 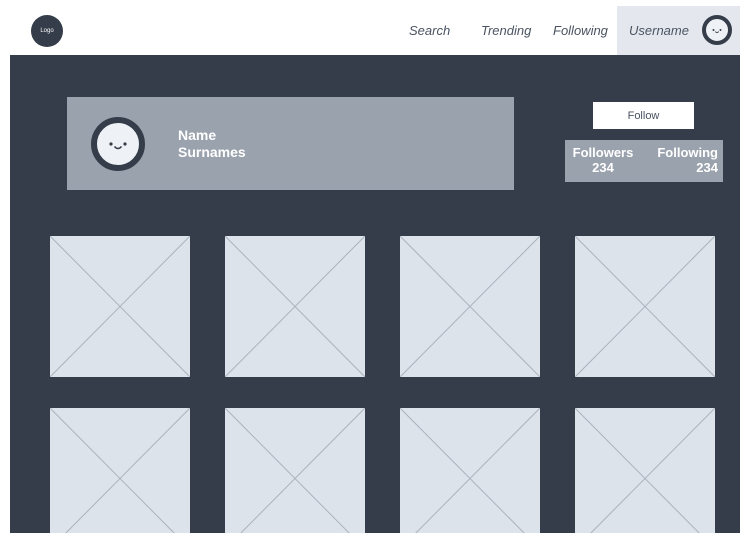 What do you see at coordinates (197, 135) in the screenshot?
I see `first-name: Name` at bounding box center [197, 135].